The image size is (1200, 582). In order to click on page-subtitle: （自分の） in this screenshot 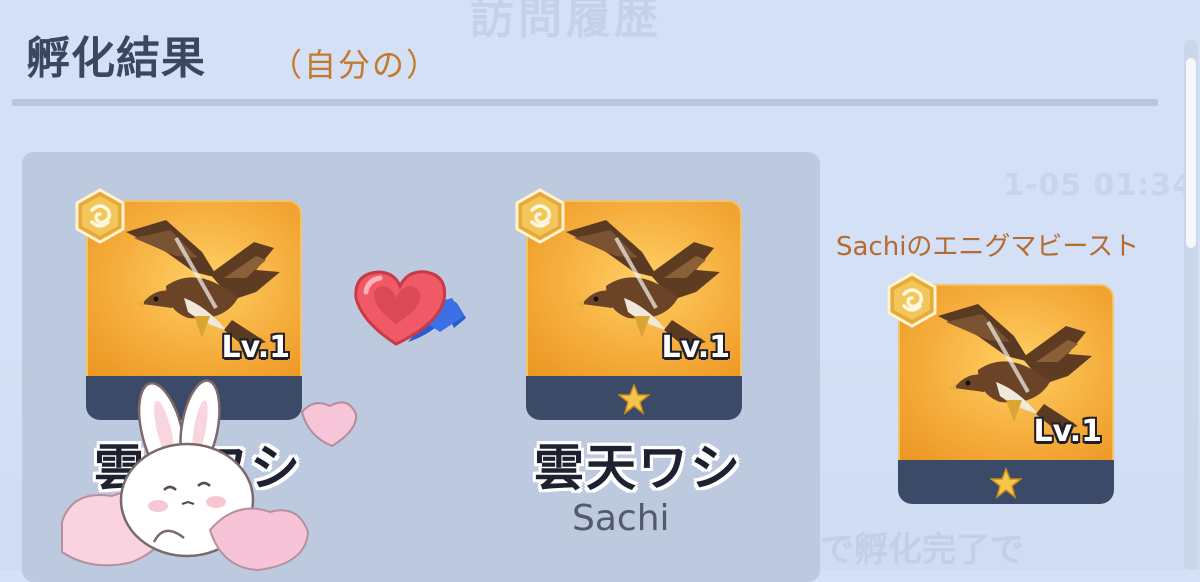, I will do `click(355, 65)`.